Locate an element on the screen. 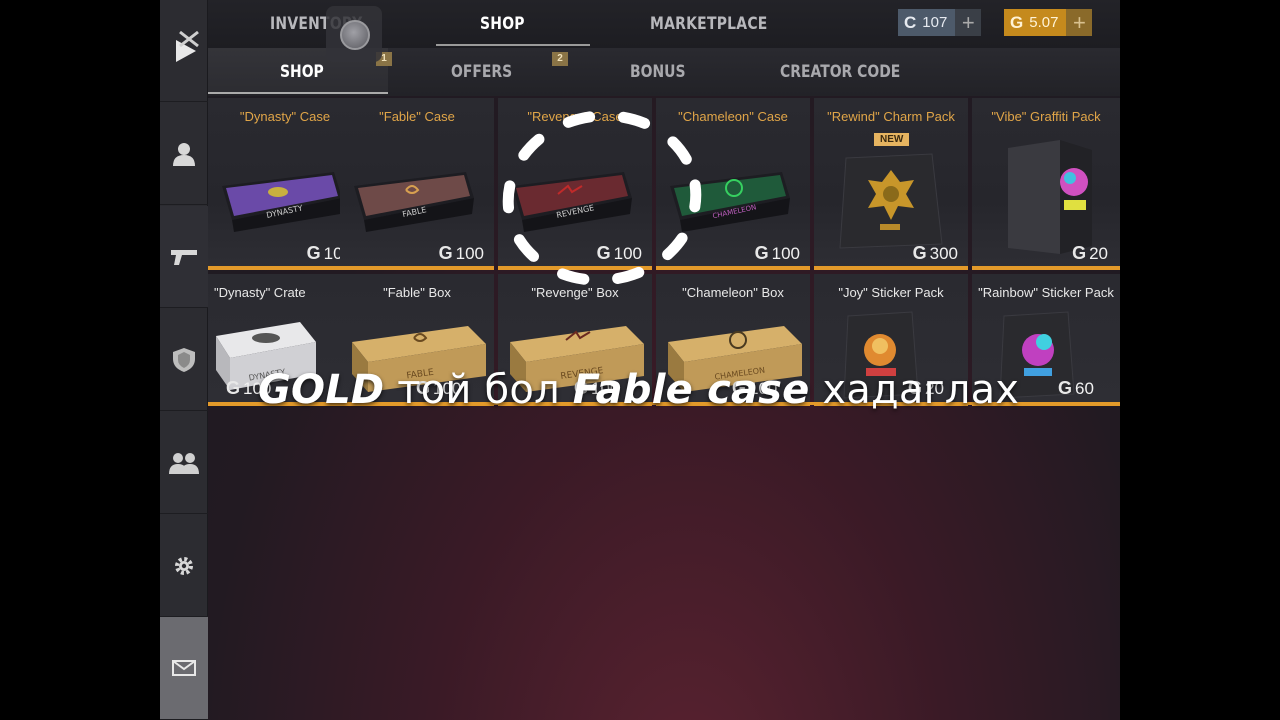 The height and width of the screenshot is (720, 1280). fable-case-icon: FABLE is located at coordinates (414, 202).